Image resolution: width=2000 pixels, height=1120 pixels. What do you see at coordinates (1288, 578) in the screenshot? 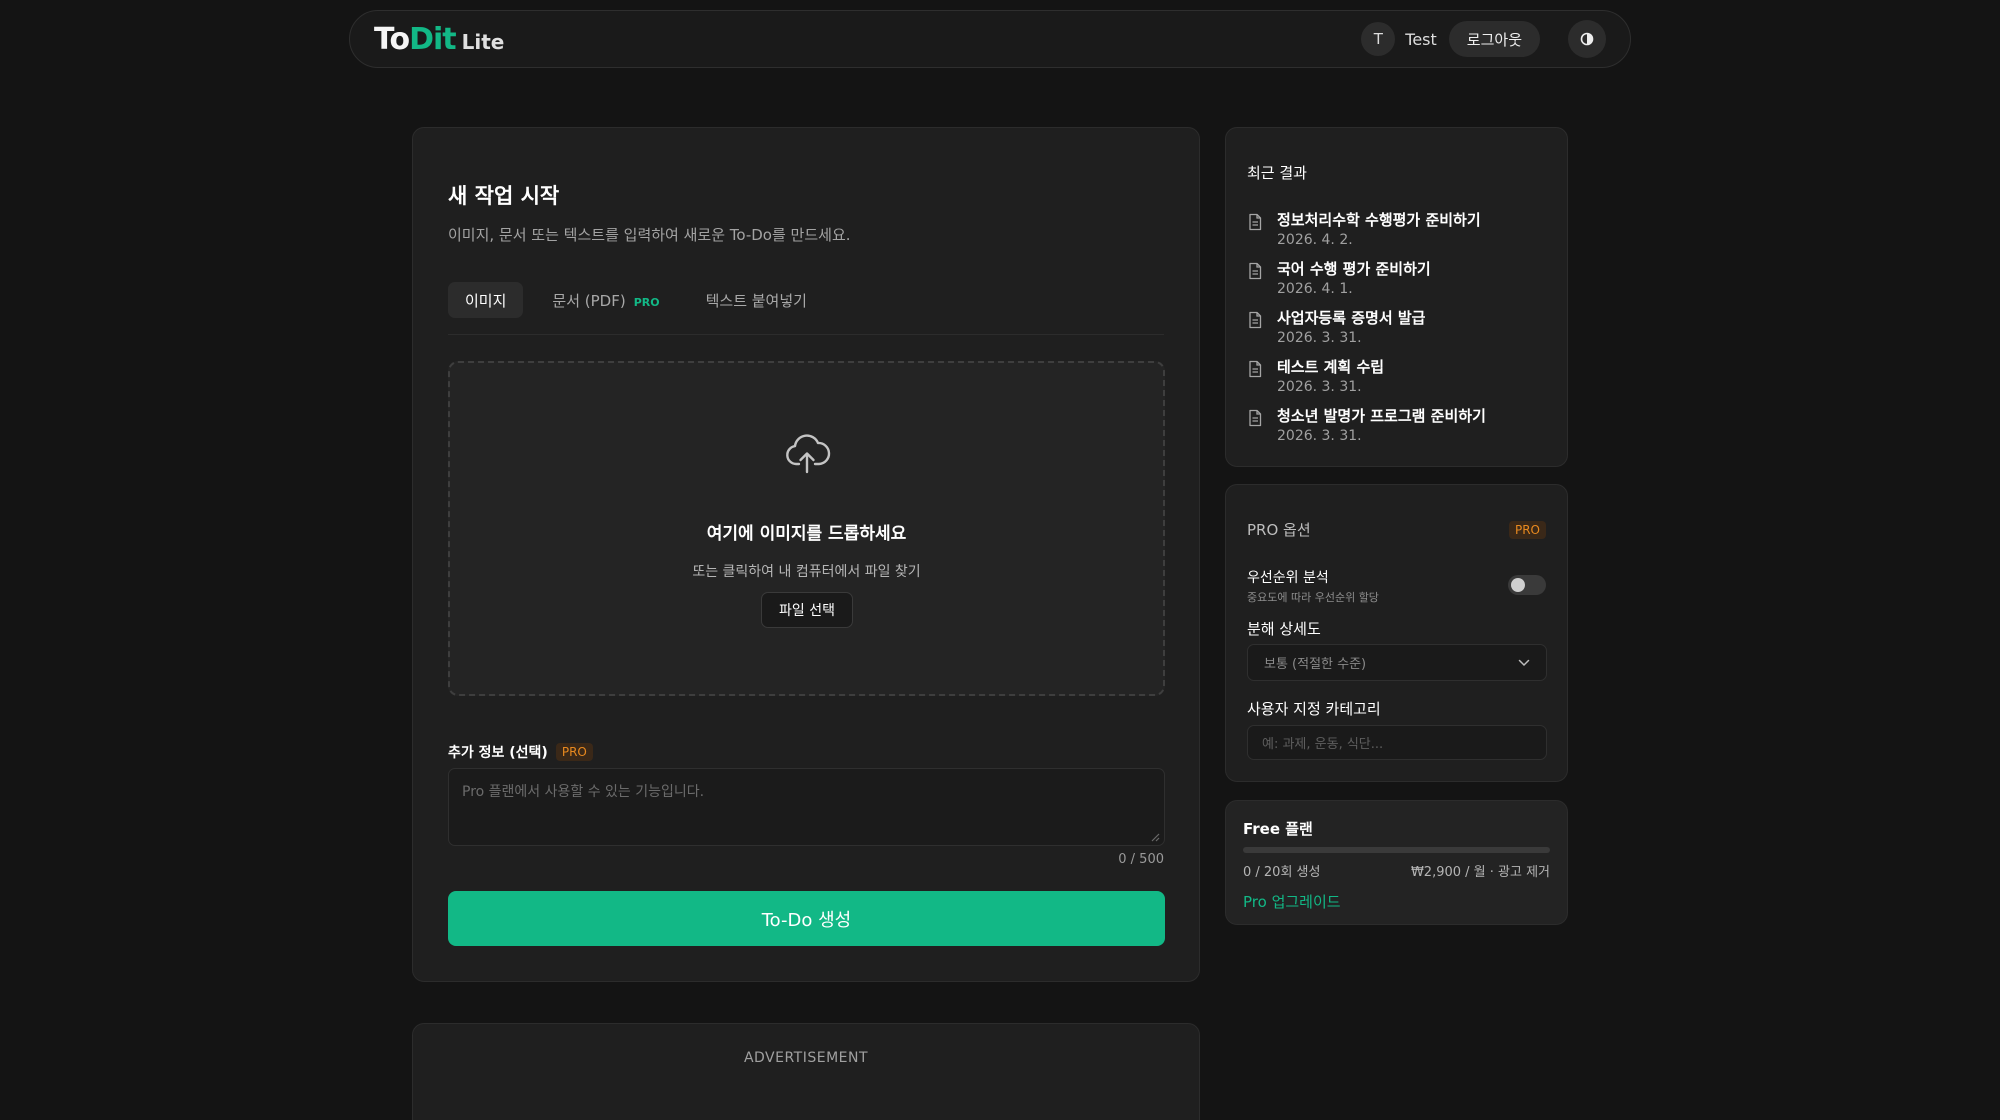
I see `priority-analysis-label: 우선순위 분석` at bounding box center [1288, 578].